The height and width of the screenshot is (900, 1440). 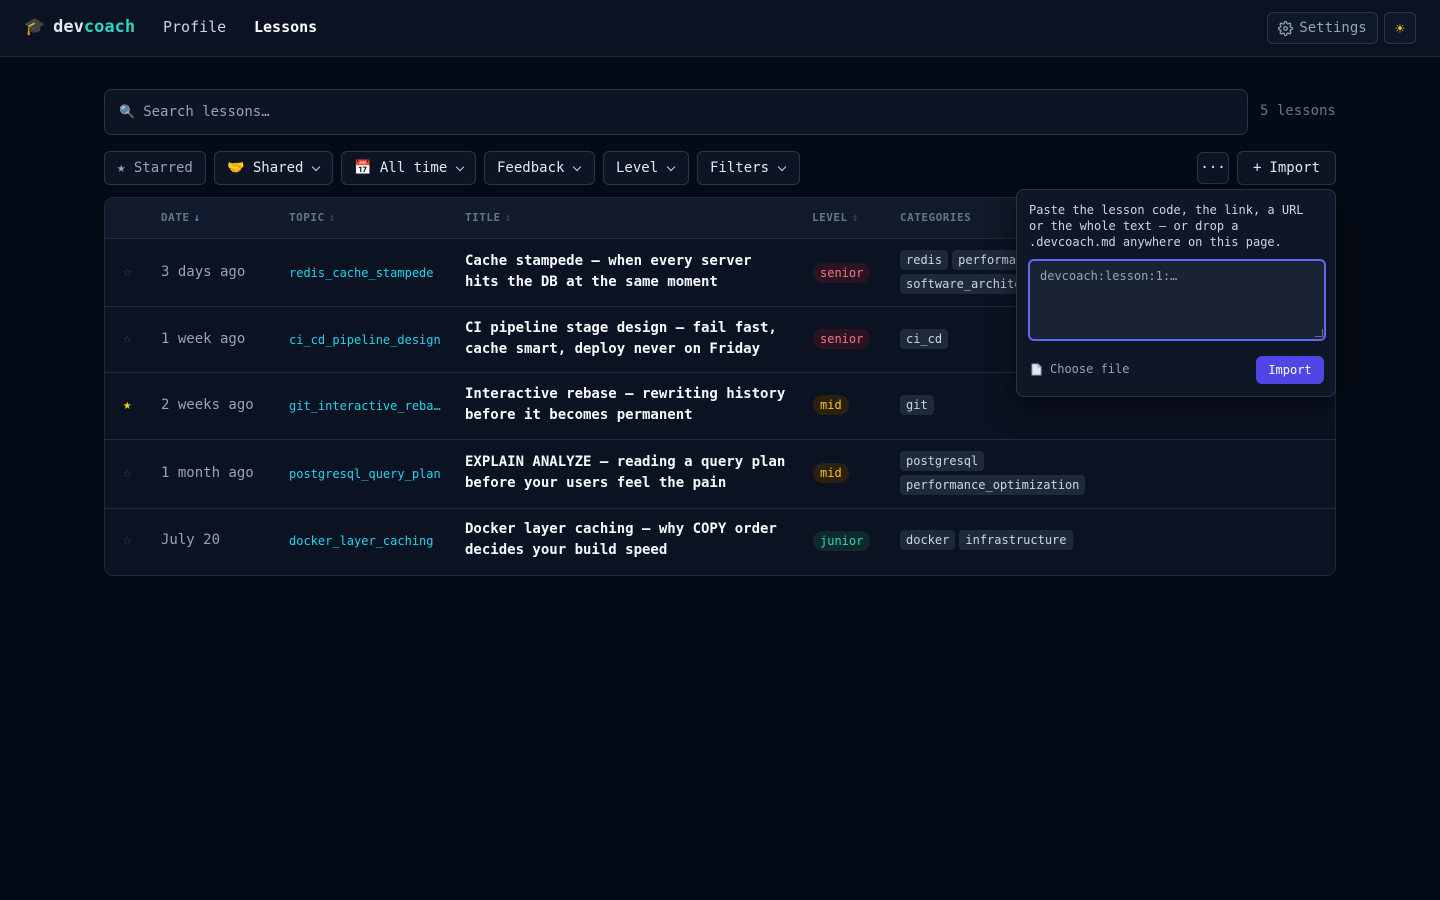 What do you see at coordinates (1298, 111) in the screenshot?
I see `lesson-count: 5 lessons` at bounding box center [1298, 111].